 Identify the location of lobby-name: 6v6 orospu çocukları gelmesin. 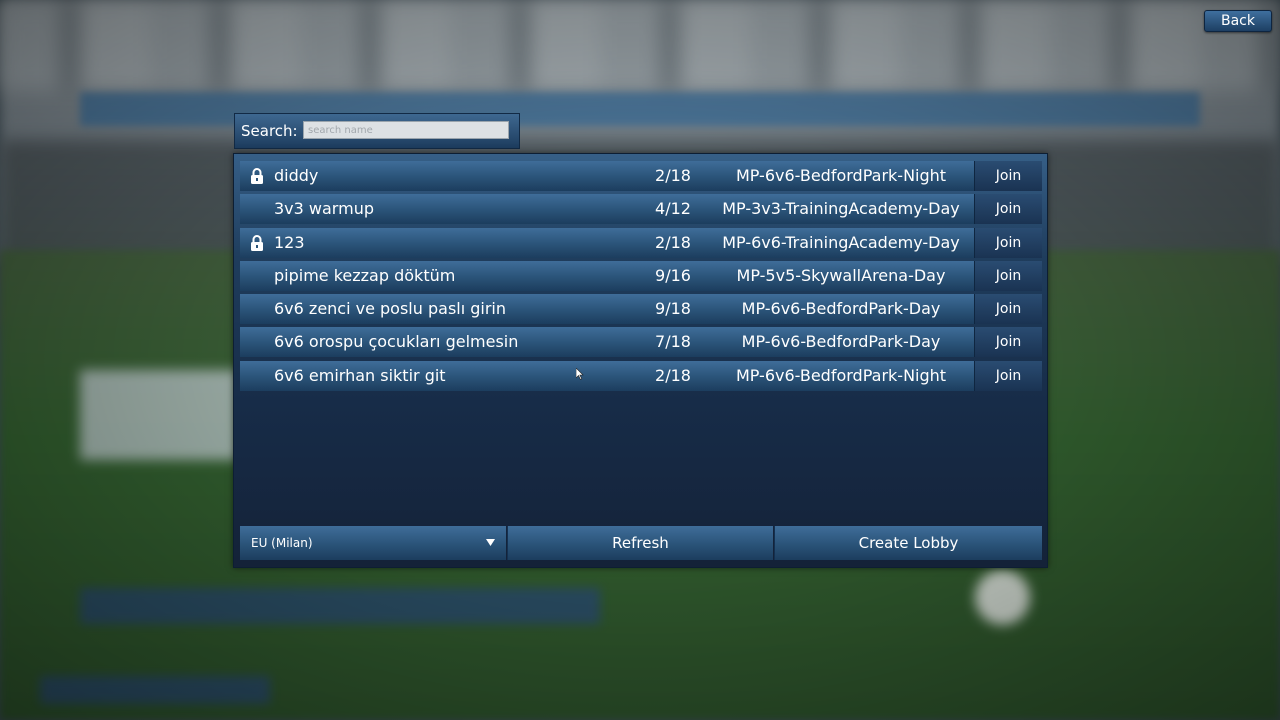
(396, 342).